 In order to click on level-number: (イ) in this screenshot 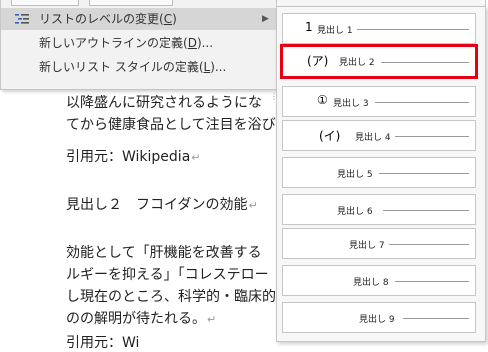, I will do `click(330, 136)`.